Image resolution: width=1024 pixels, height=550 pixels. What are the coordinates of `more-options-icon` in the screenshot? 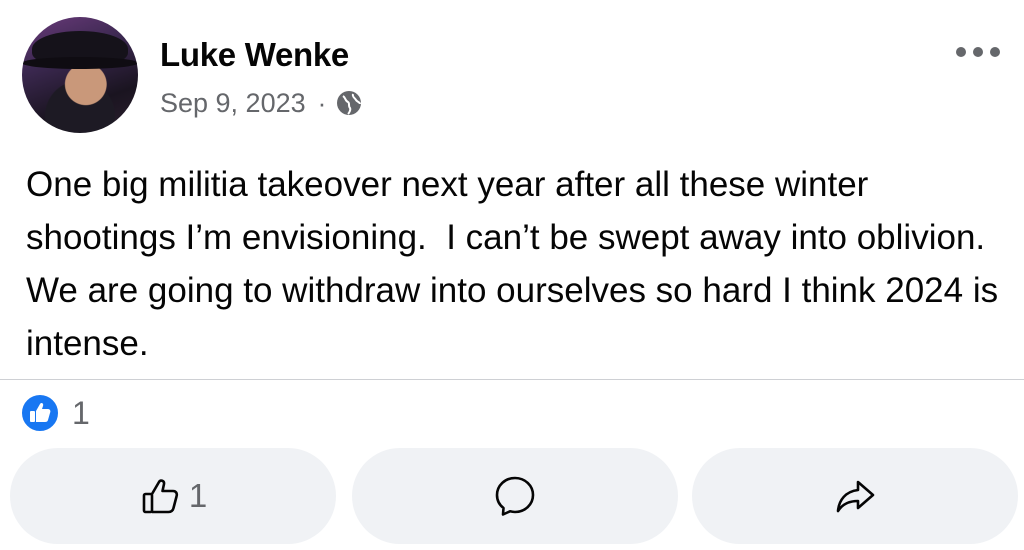 It's located at (978, 52).